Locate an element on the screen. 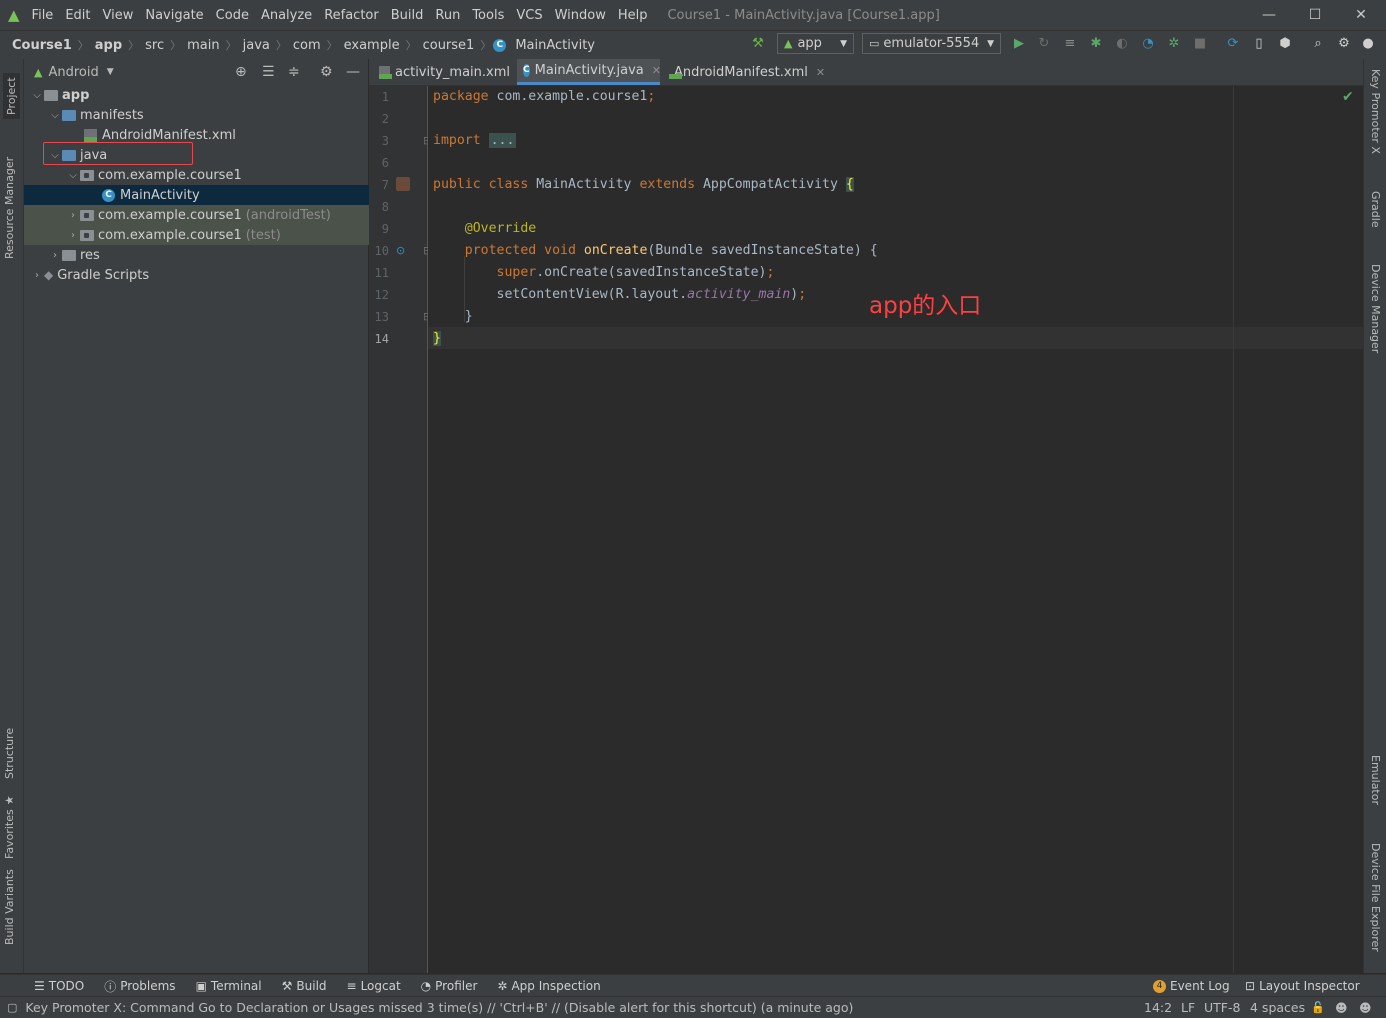 This screenshot has width=1386, height=1018. editor-gutter: 1 2 3 6 7 8 9 10 11 12 13 14 ⊙ ⊟ ⊟ ⊟ is located at coordinates (400, 529).